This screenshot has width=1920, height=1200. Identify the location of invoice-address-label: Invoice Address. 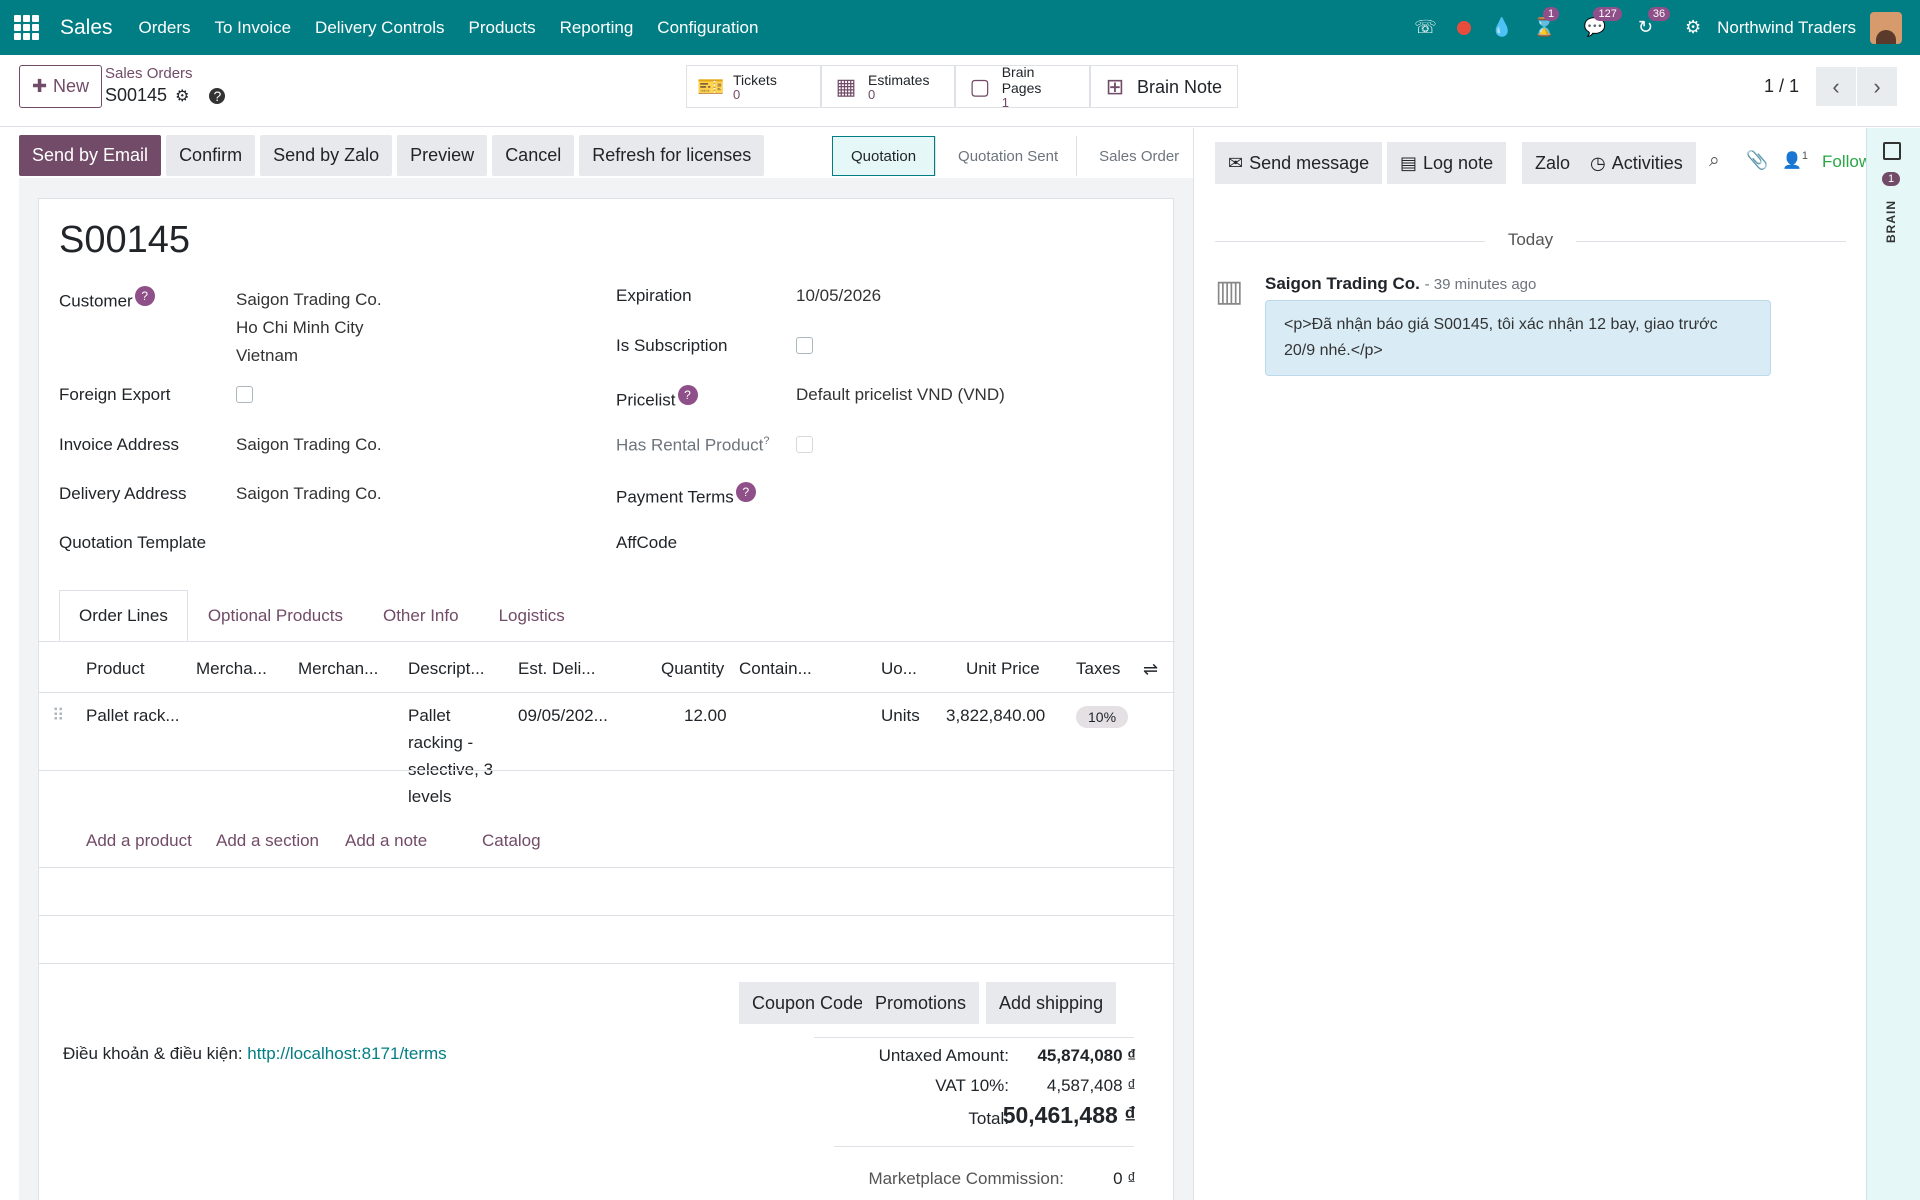
(119, 444).